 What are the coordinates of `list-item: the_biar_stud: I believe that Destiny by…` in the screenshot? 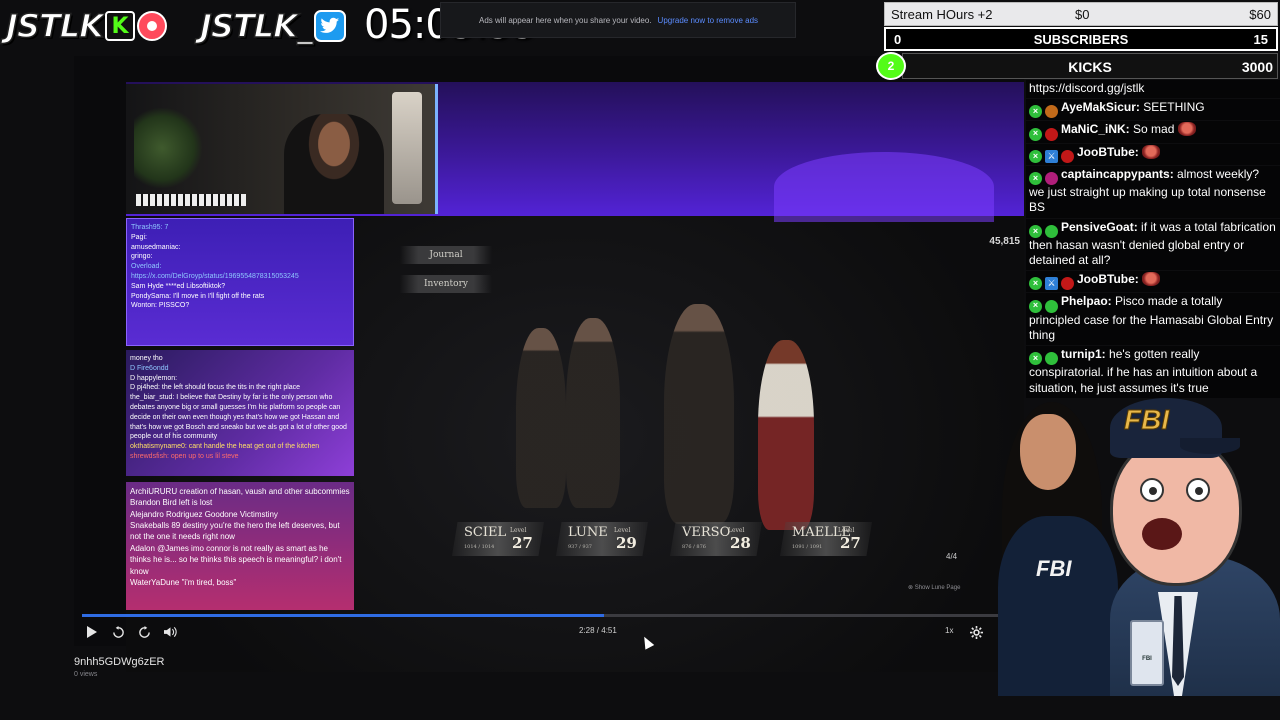 It's located at (238, 417).